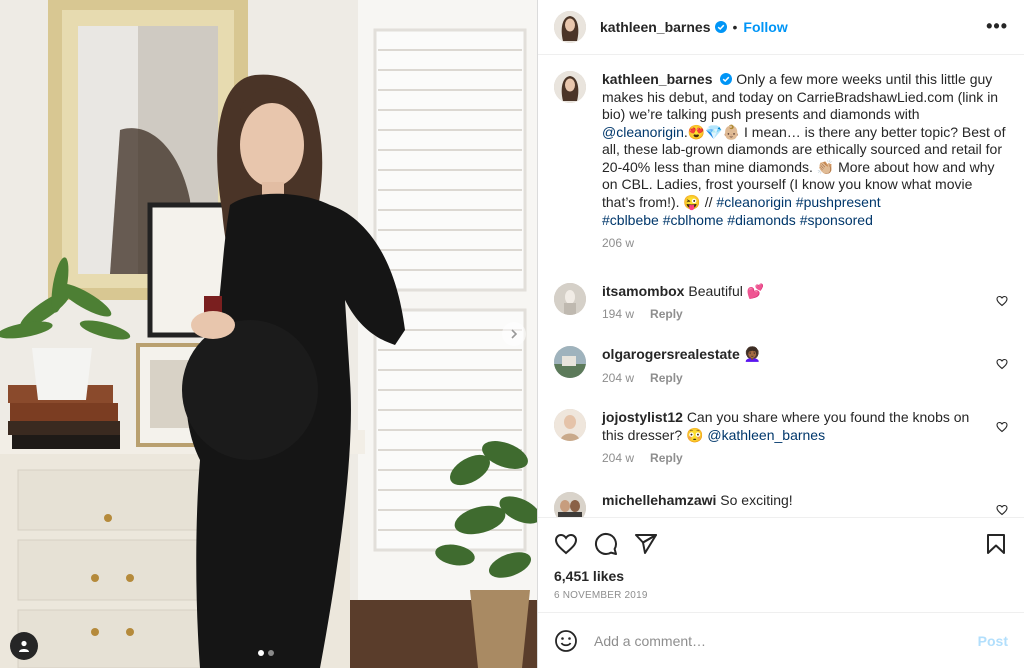 The height and width of the screenshot is (668, 1024). I want to click on like-button, so click(566, 544).